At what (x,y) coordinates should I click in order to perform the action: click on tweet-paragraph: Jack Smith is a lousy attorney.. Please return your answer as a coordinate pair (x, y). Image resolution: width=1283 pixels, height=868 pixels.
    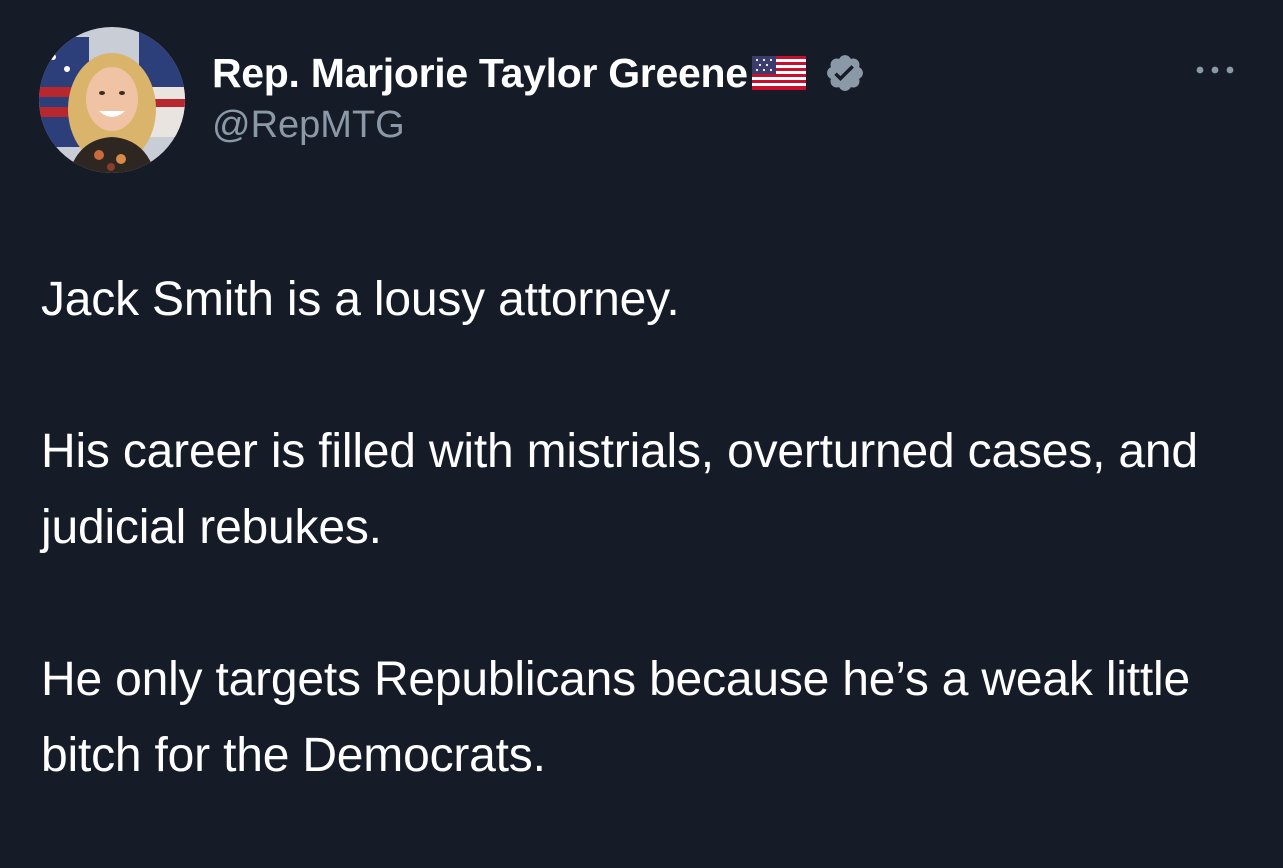
    Looking at the image, I should click on (360, 299).